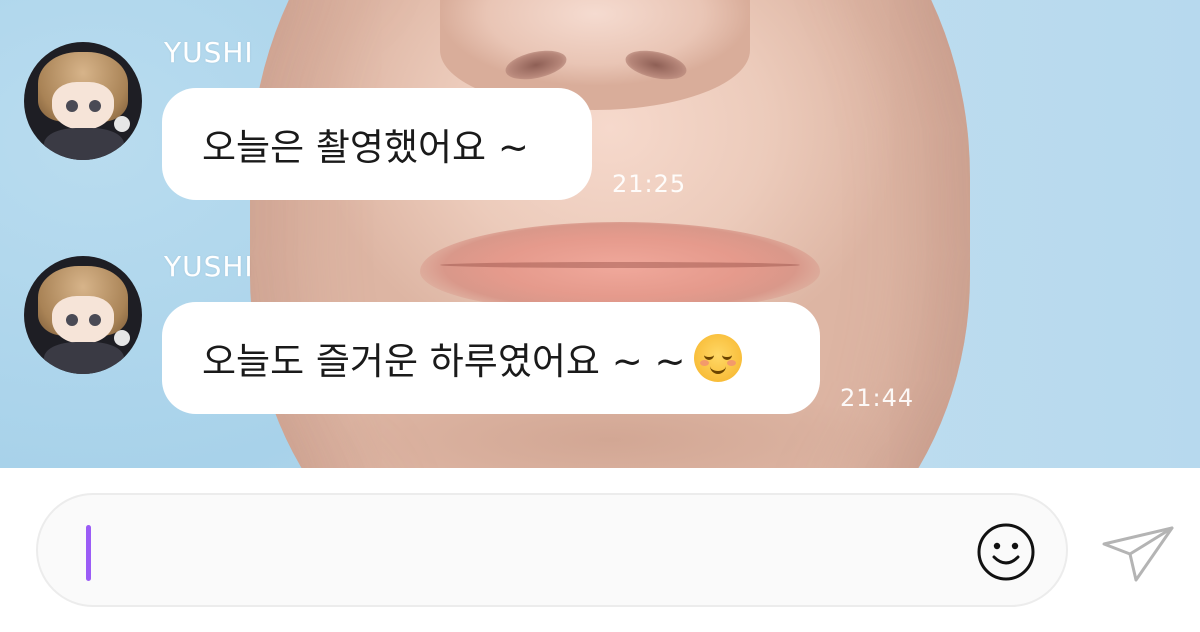  I want to click on message-timestamp: 21:25, so click(649, 184).